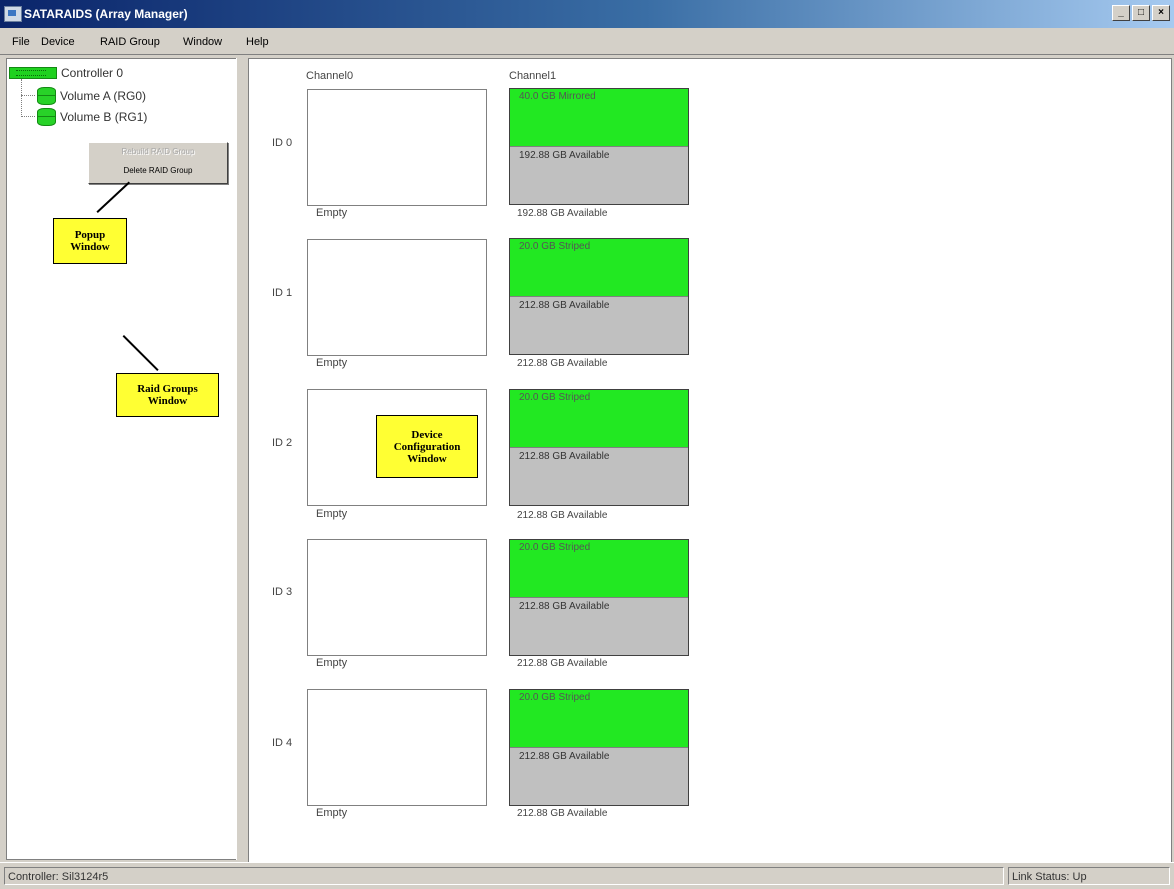 The image size is (1174, 889). Describe the element at coordinates (282, 592) in the screenshot. I see `row-label: ID 3` at that location.